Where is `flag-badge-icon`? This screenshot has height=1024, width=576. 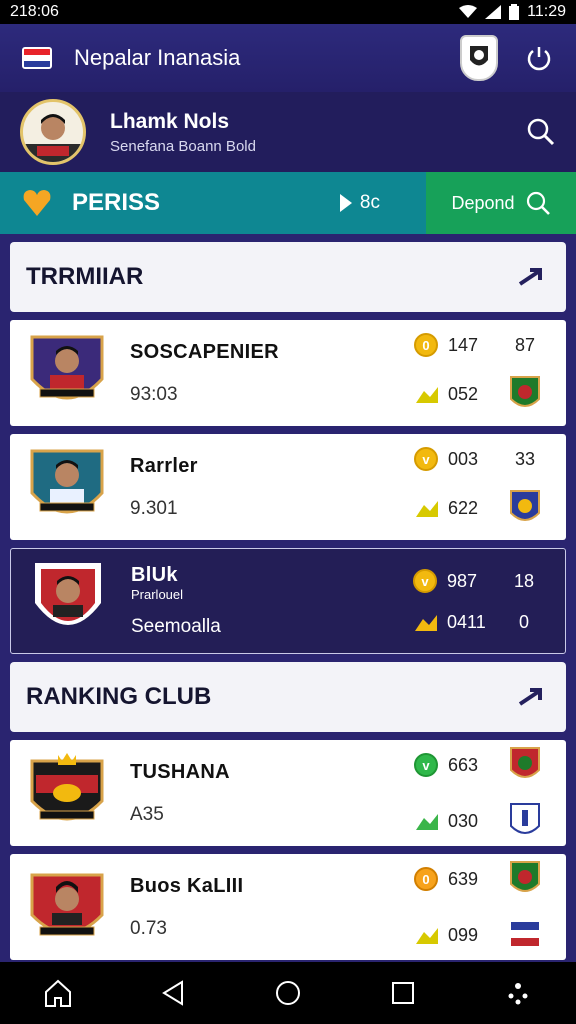 flag-badge-icon is located at coordinates (525, 934).